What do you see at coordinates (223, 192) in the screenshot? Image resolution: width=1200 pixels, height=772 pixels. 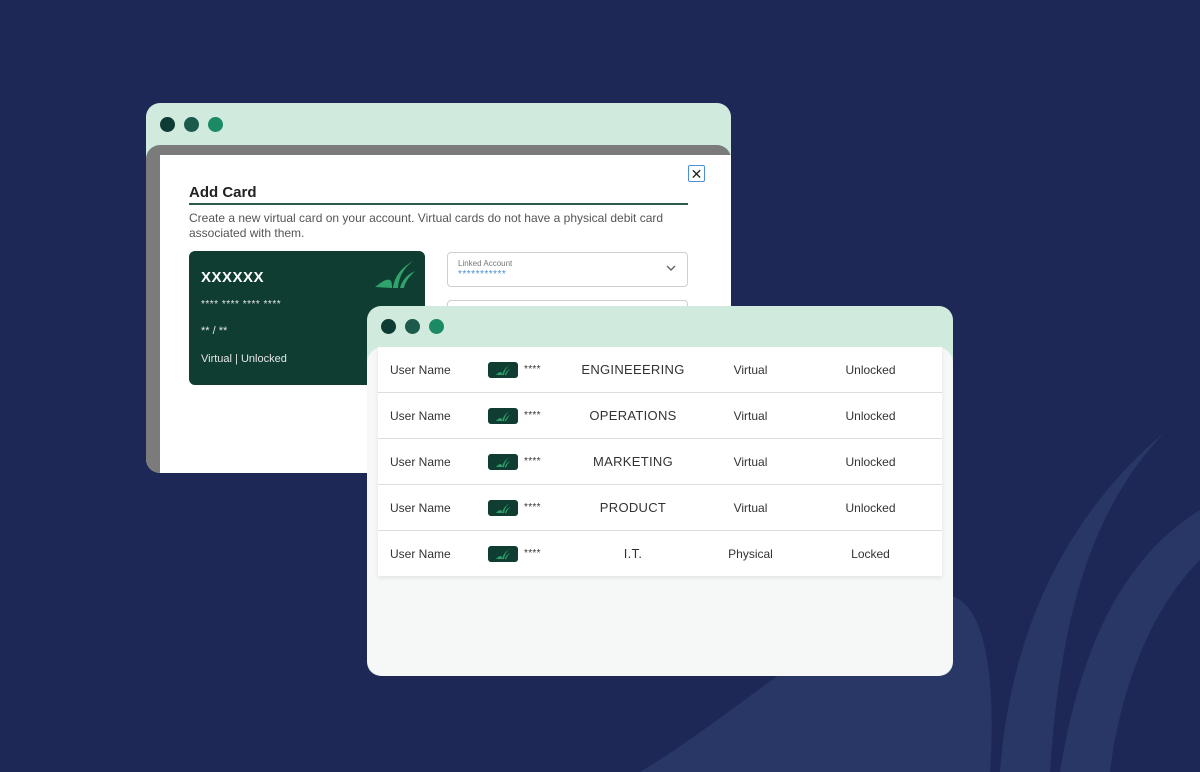 I see `modal-title: Add Card` at bounding box center [223, 192].